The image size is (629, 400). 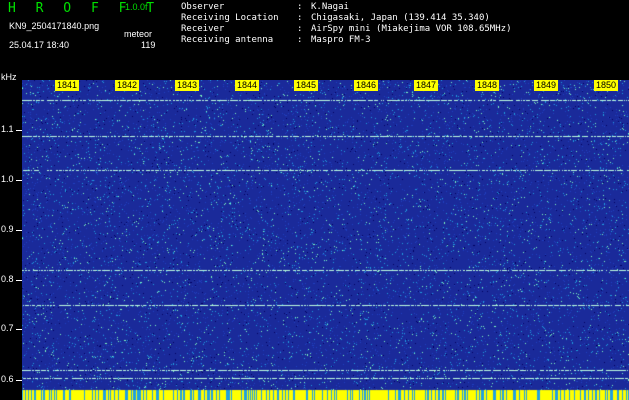 I want to click on y-axis-unit: kHz, so click(x=9, y=77).